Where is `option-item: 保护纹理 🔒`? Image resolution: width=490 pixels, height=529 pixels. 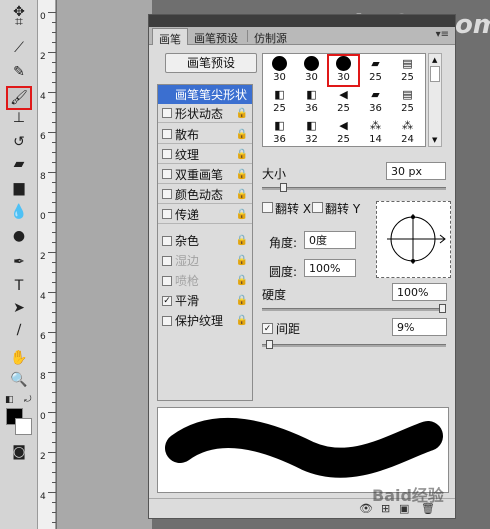
option-item: 保护纹理 🔒 is located at coordinates (205, 320).